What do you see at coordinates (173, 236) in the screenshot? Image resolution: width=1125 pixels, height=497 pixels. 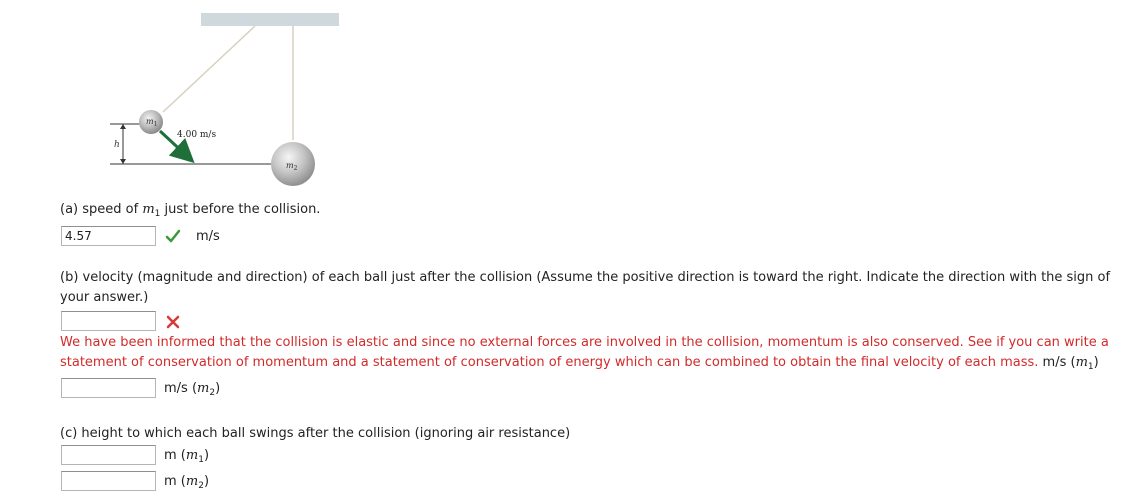 I see `checkmark-icon` at bounding box center [173, 236].